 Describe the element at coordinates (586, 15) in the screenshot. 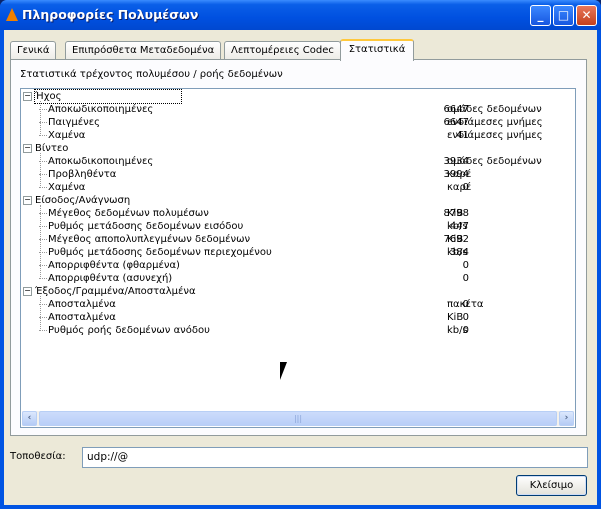

I see `close-window-button: ✕` at that location.